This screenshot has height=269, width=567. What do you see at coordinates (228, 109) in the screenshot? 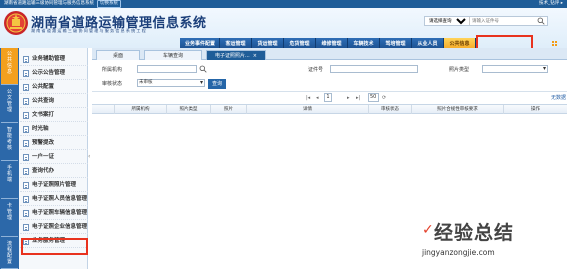
I see `column-header: 照片` at bounding box center [228, 109].